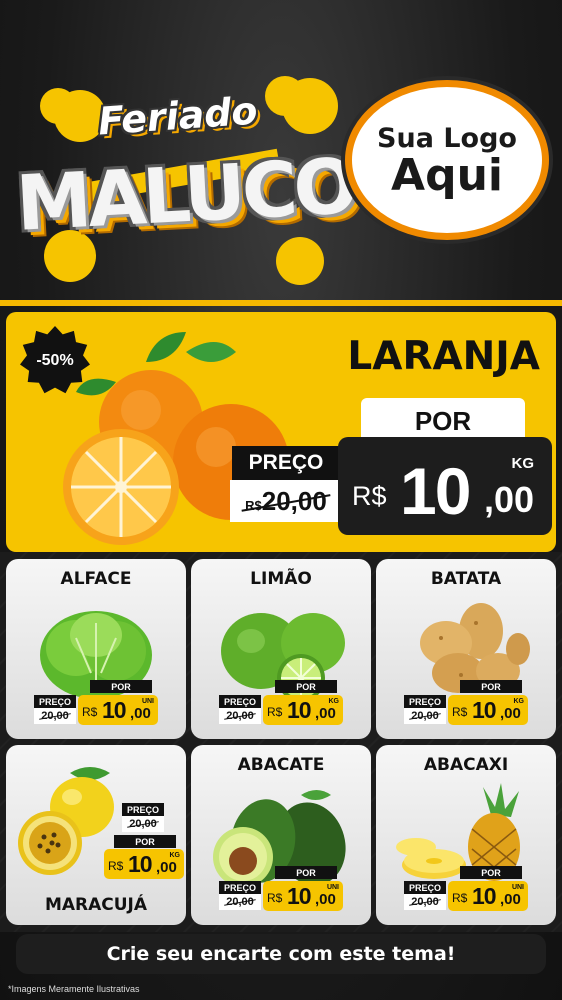  I want to click on featured-new-price: KG R$ 10 ,00, so click(445, 486).